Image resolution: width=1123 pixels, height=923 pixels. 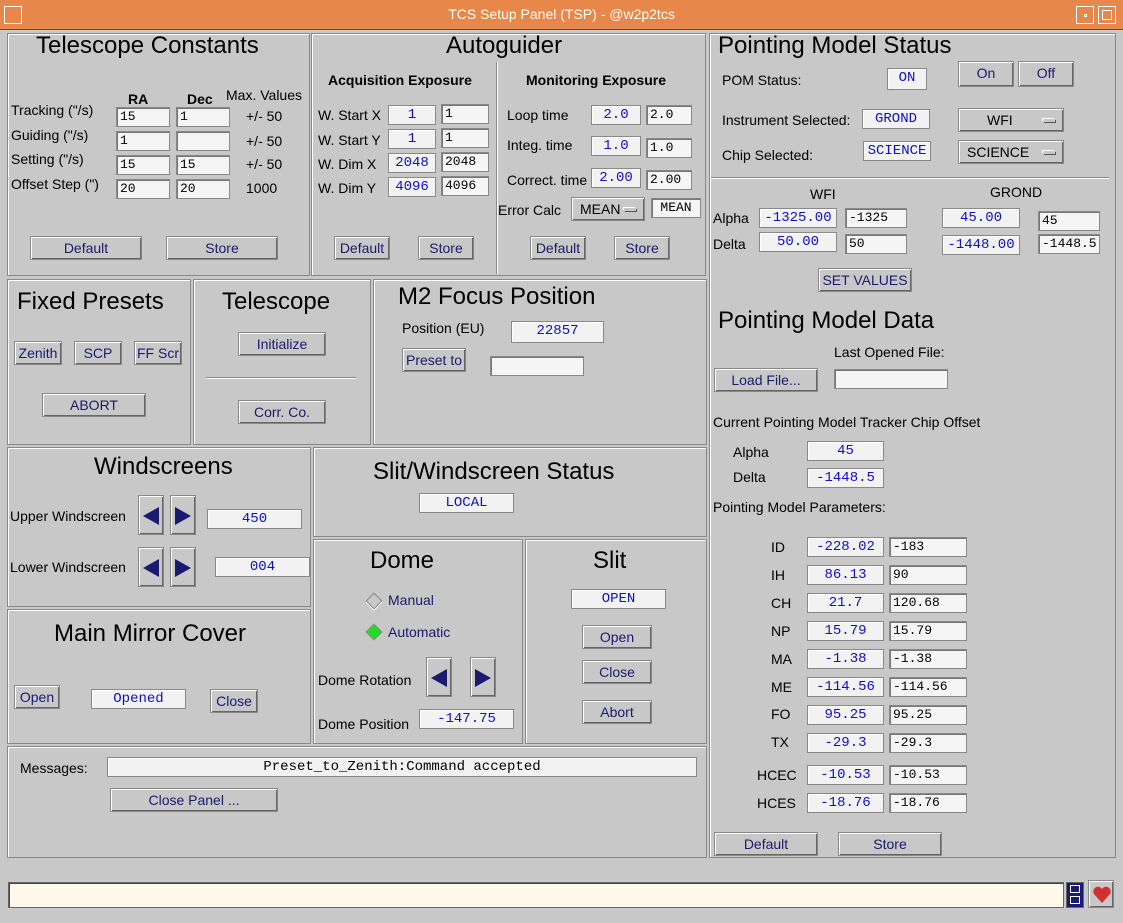 What do you see at coordinates (781, 659) in the screenshot?
I see `param-ma-label: MA` at bounding box center [781, 659].